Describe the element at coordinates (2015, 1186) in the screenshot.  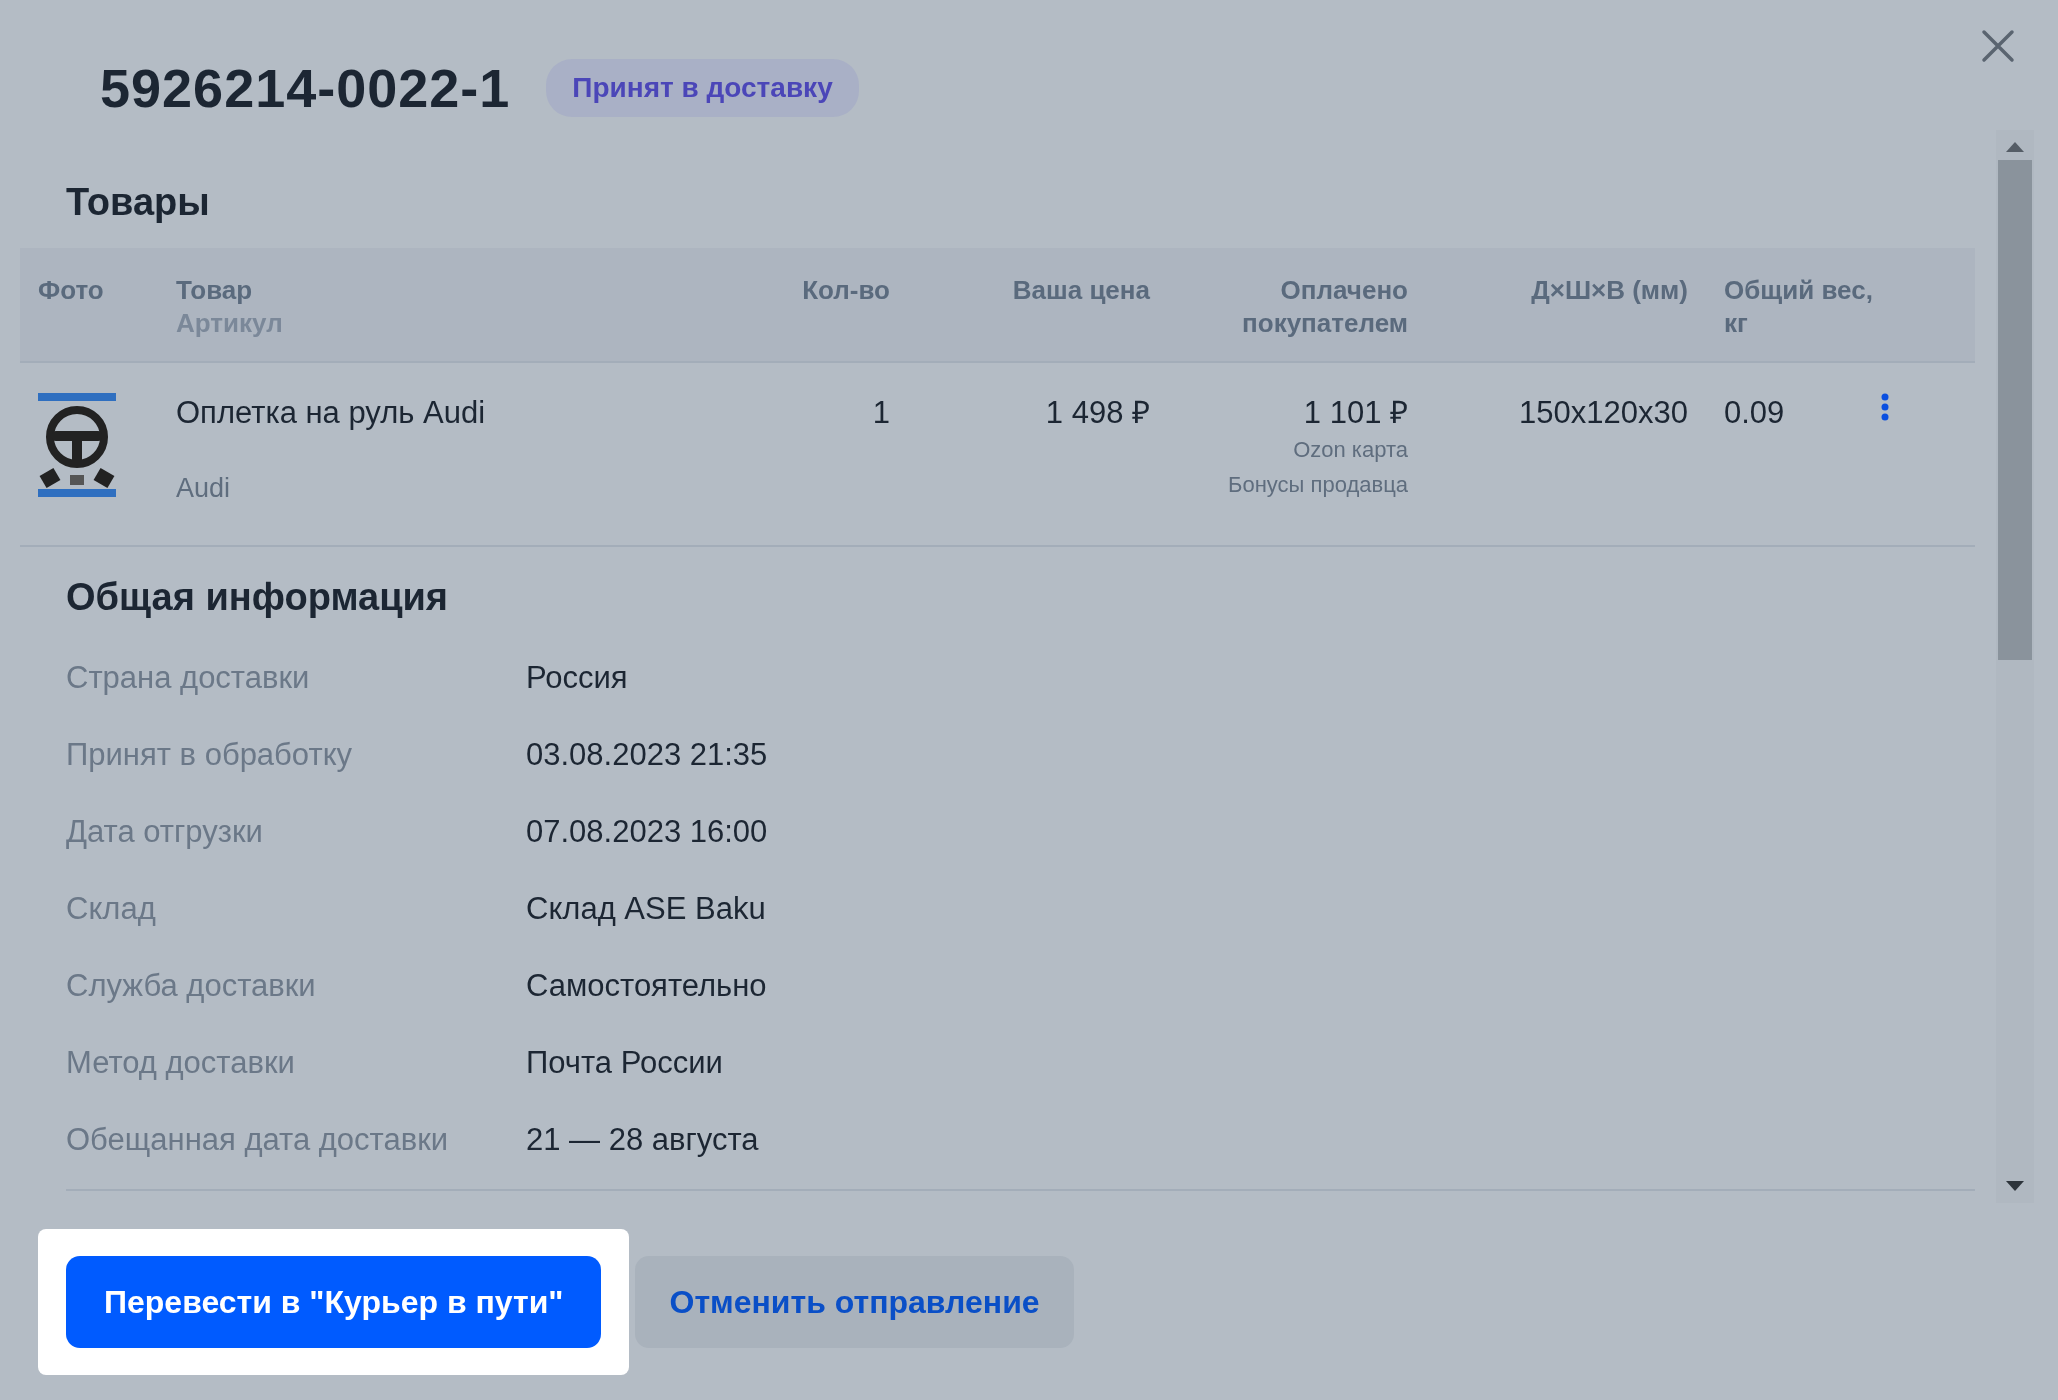
I see `scroll-down-icon` at that location.